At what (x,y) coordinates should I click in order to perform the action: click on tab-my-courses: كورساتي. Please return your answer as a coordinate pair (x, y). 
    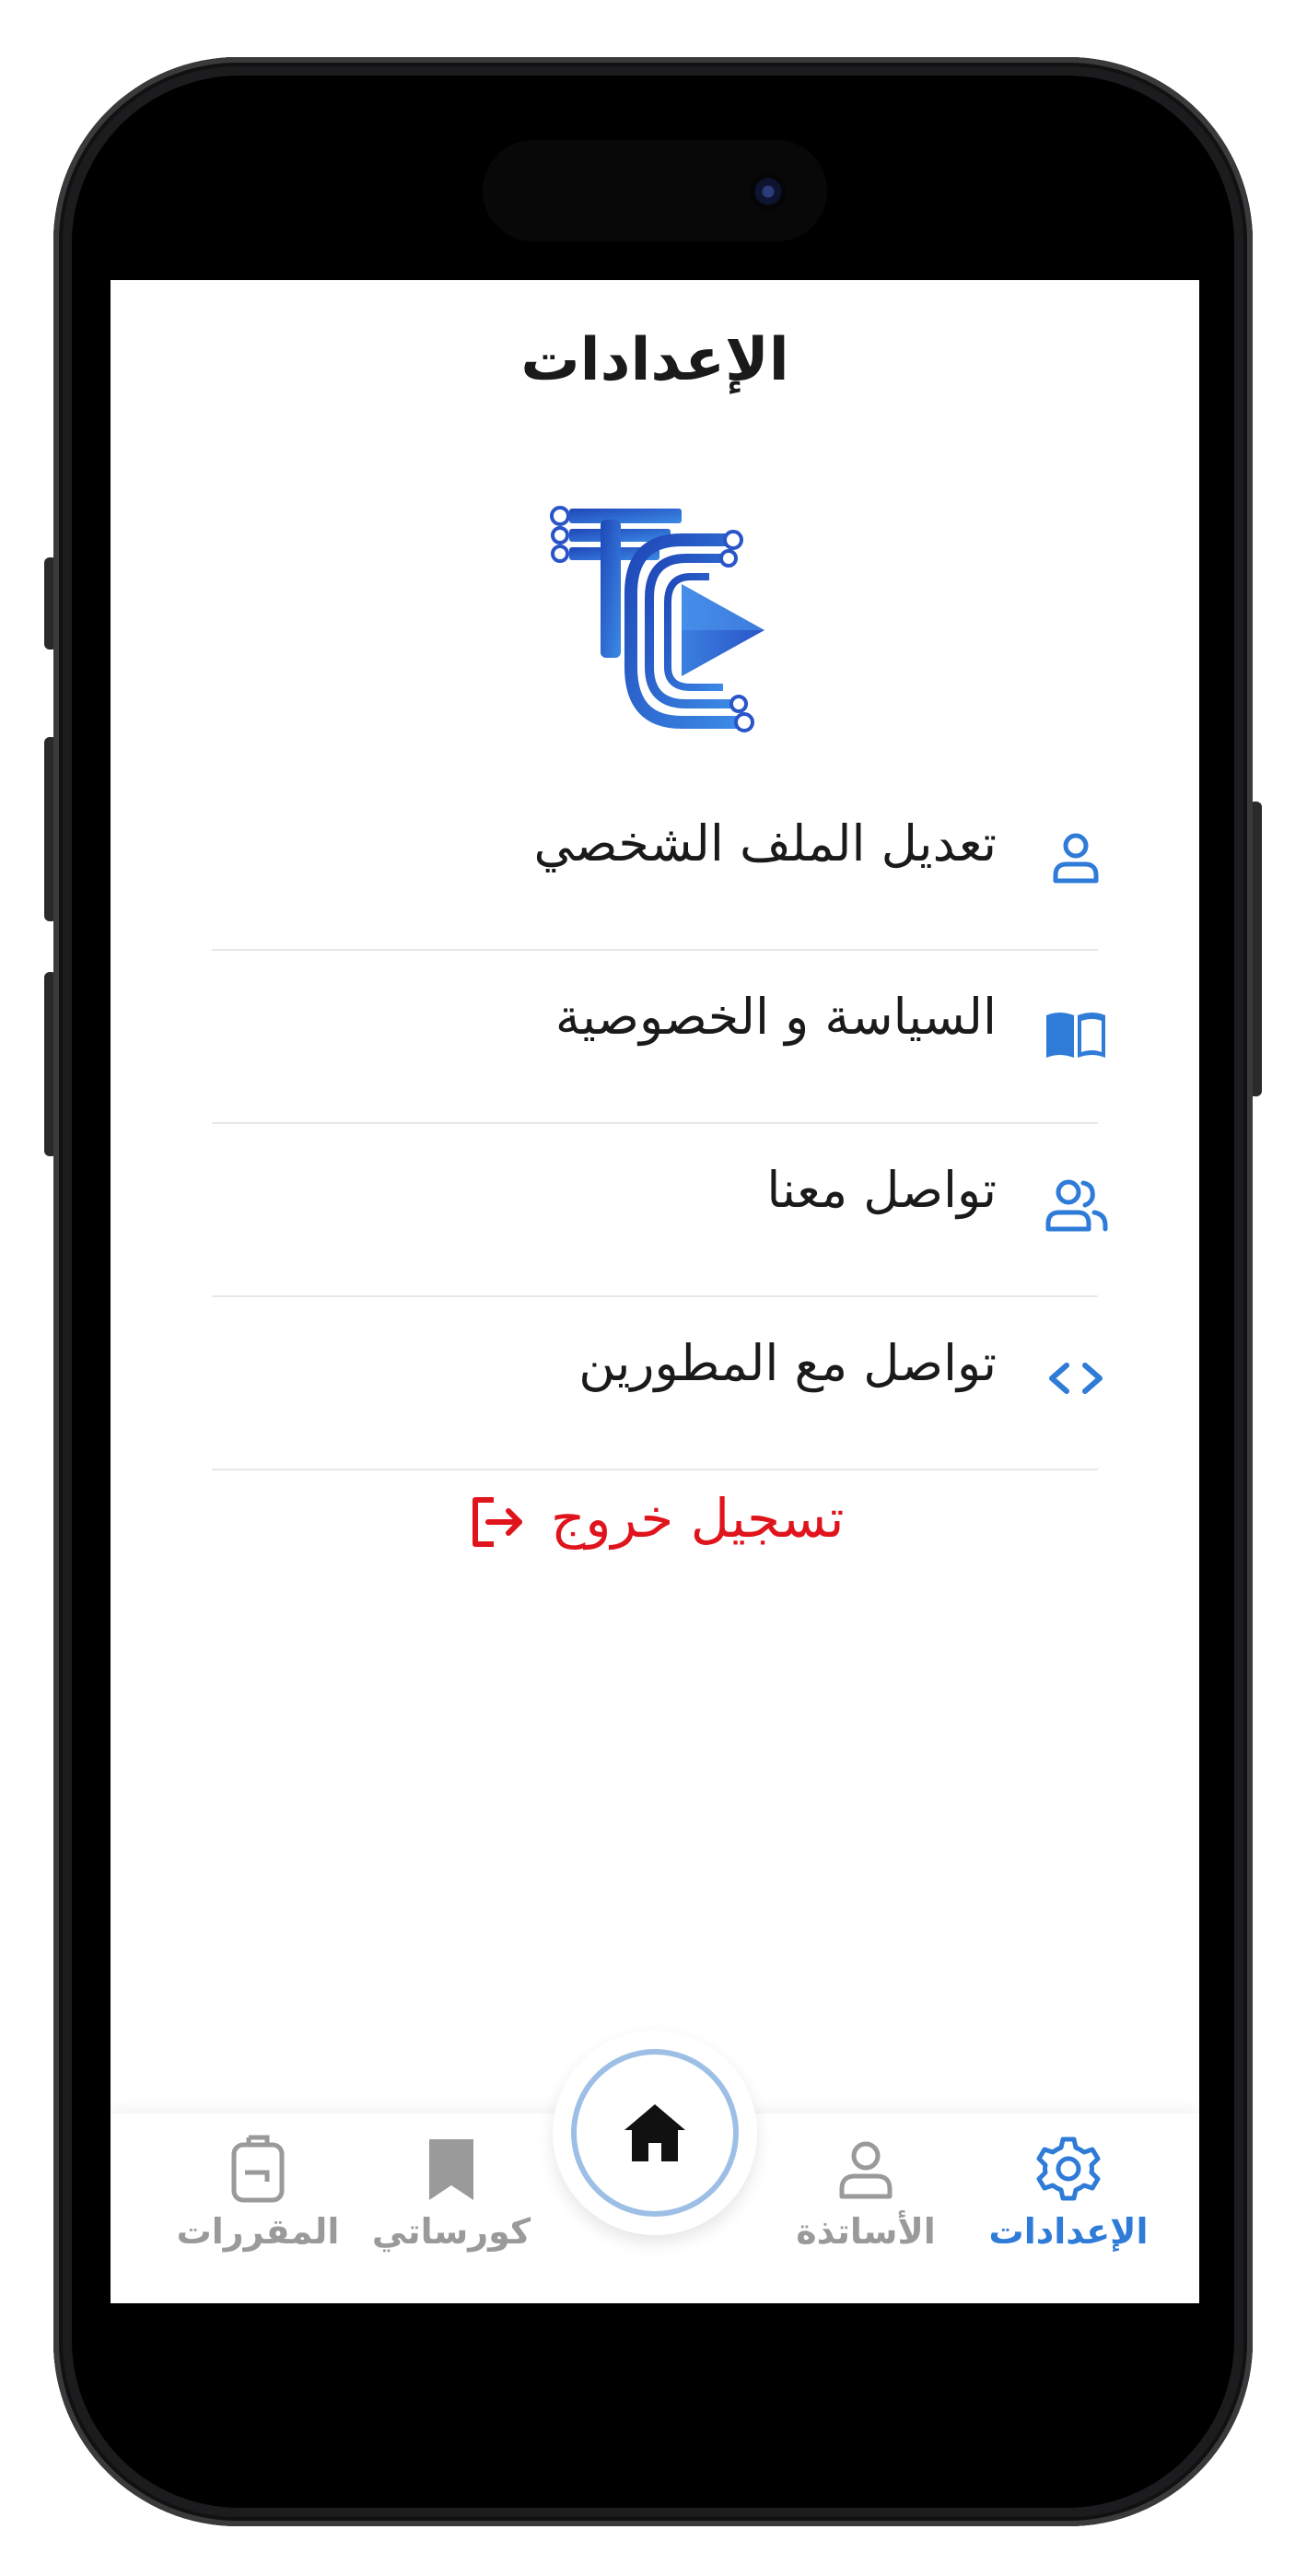
    Looking at the image, I should click on (452, 2192).